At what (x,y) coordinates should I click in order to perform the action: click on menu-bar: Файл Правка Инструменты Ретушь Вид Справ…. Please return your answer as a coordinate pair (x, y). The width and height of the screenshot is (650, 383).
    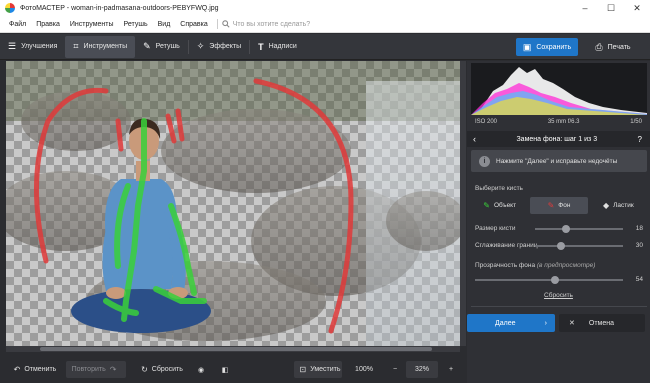
    Looking at the image, I should click on (325, 24).